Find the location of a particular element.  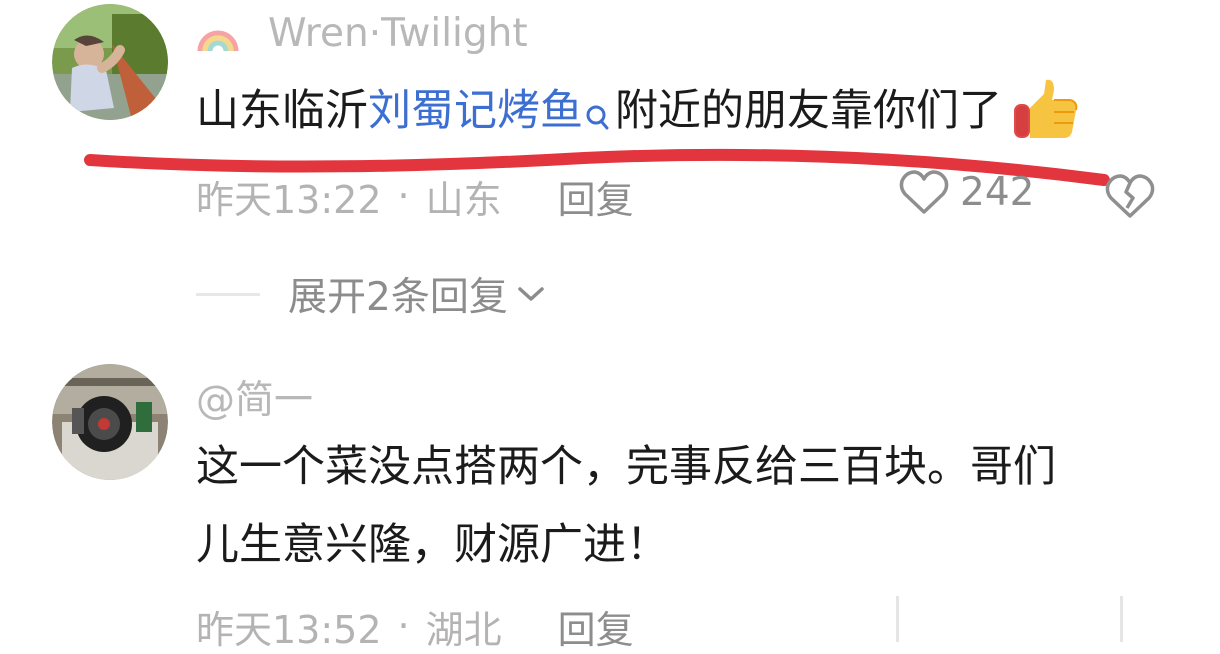

chevron-down-icon is located at coordinates (531, 294).